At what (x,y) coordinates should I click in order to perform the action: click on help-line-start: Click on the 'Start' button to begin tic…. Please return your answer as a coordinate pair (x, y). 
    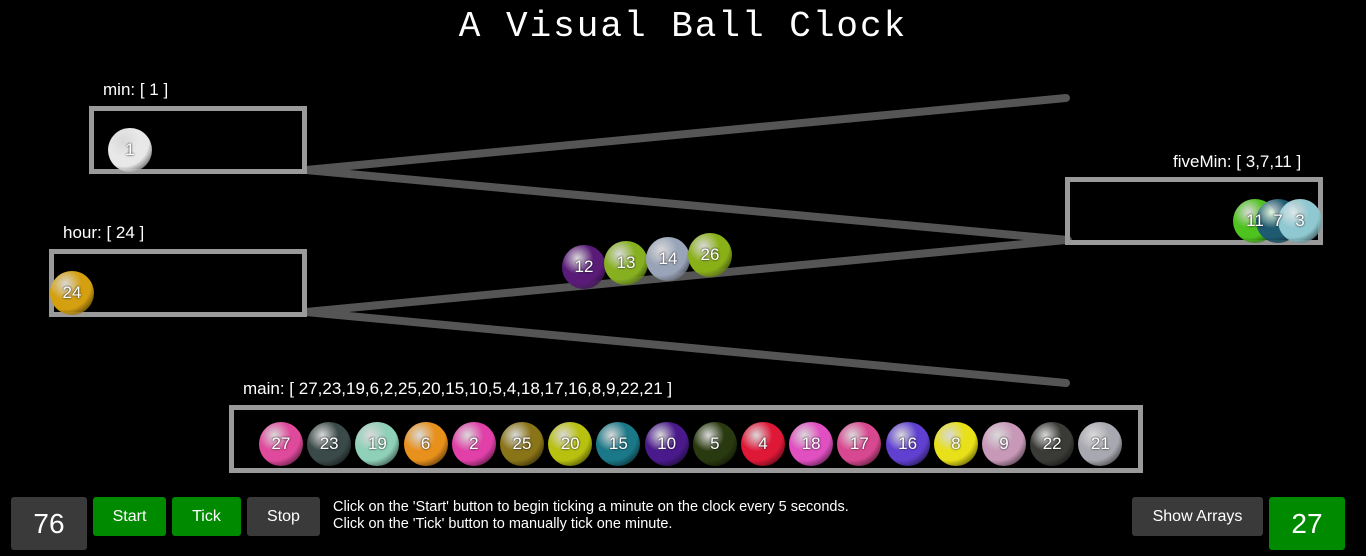
    Looking at the image, I should click on (591, 507).